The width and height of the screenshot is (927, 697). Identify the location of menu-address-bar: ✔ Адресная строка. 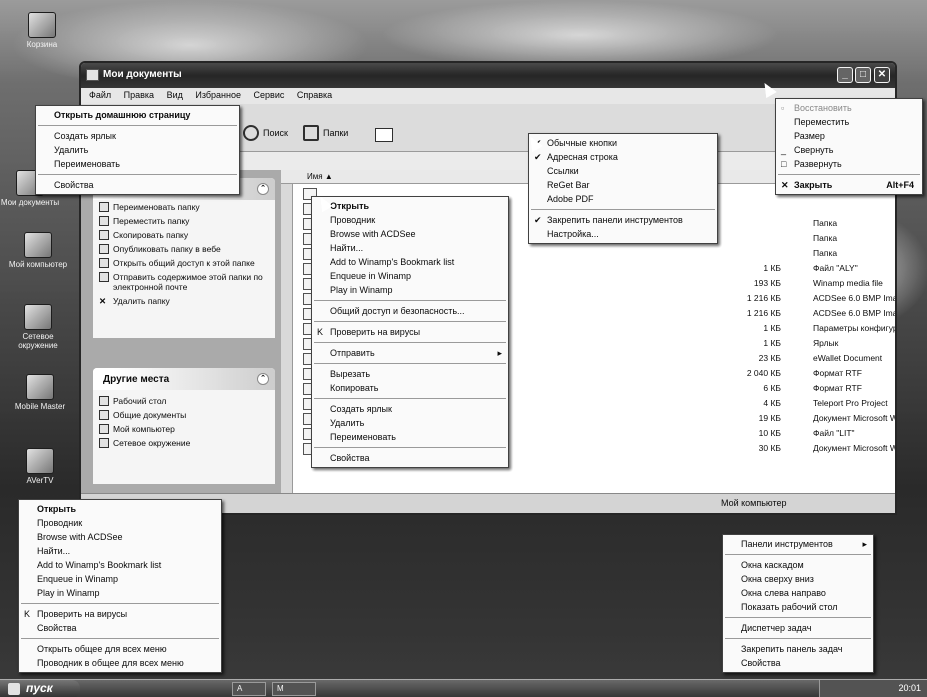
(623, 157).